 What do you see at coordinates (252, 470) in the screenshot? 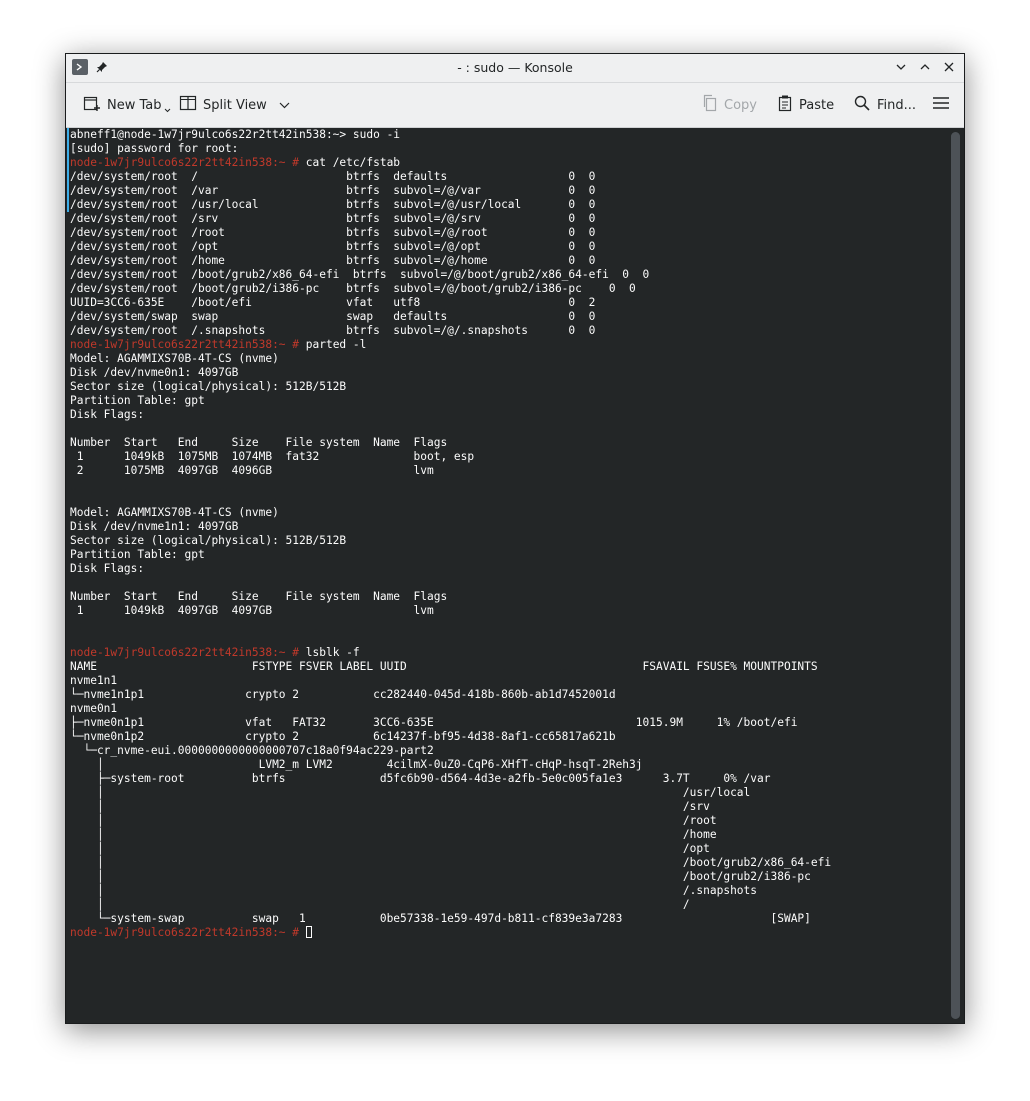
I see `output-text: 2 1075MB 4097GB 4096GB lvm` at bounding box center [252, 470].